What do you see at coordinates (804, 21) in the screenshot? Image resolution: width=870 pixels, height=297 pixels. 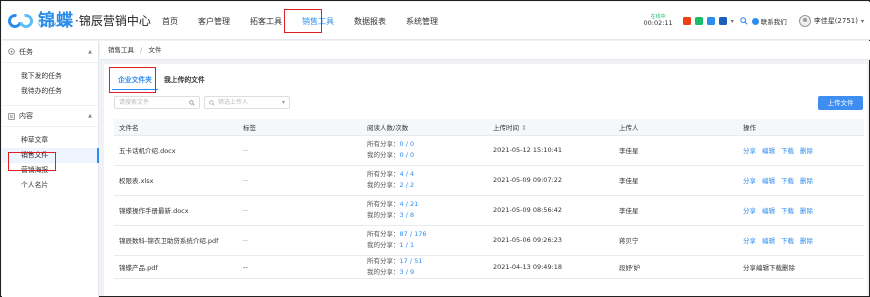 I see `avatar` at bounding box center [804, 21].